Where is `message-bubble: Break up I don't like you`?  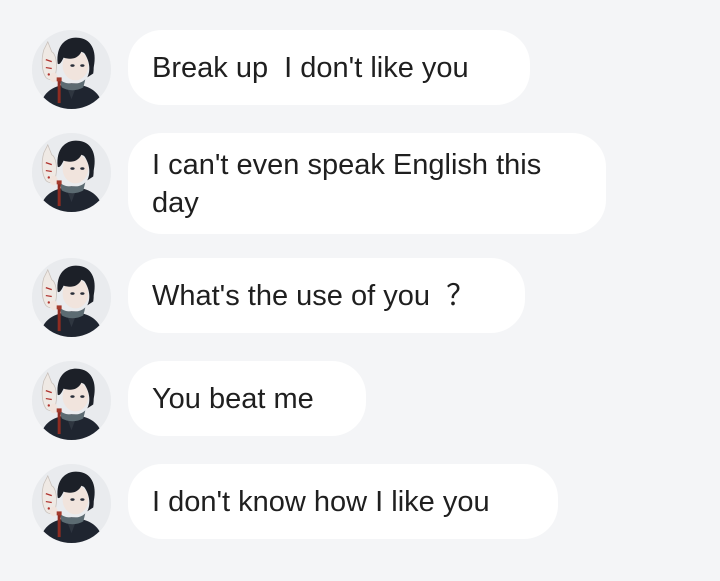 message-bubble: Break up I don't like you is located at coordinates (329, 67).